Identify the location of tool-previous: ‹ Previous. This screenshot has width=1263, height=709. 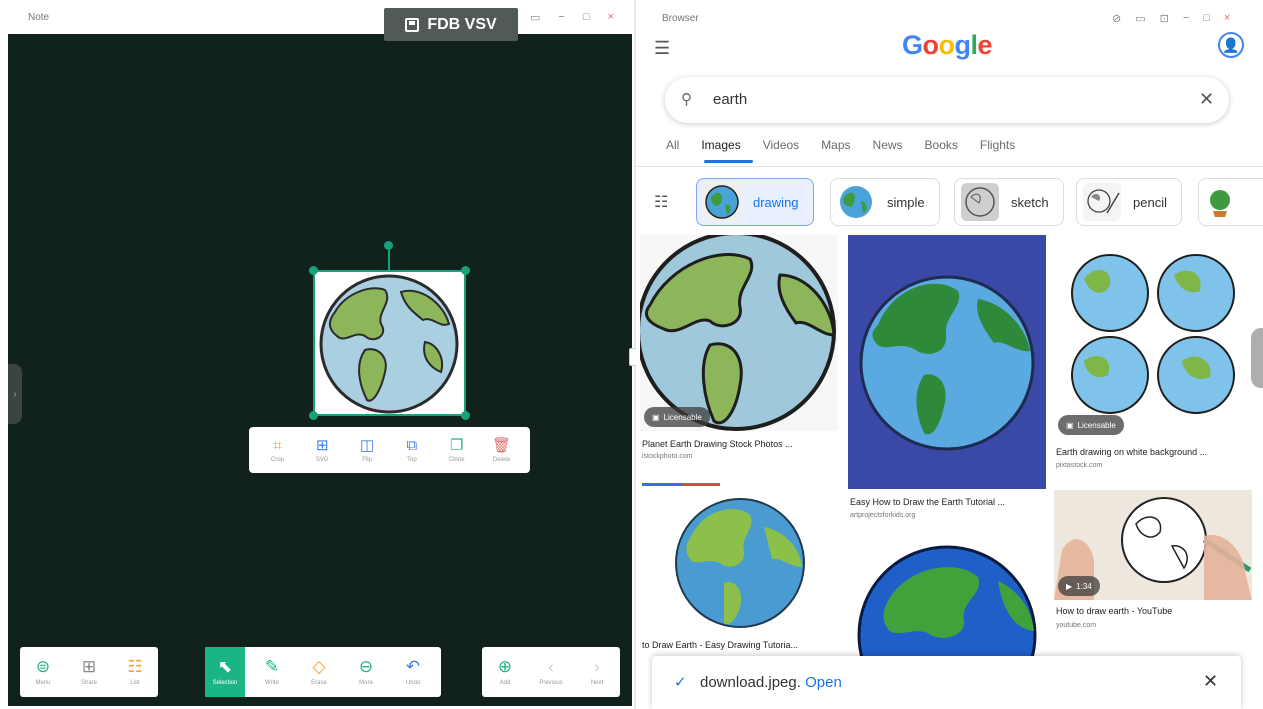
(551, 672).